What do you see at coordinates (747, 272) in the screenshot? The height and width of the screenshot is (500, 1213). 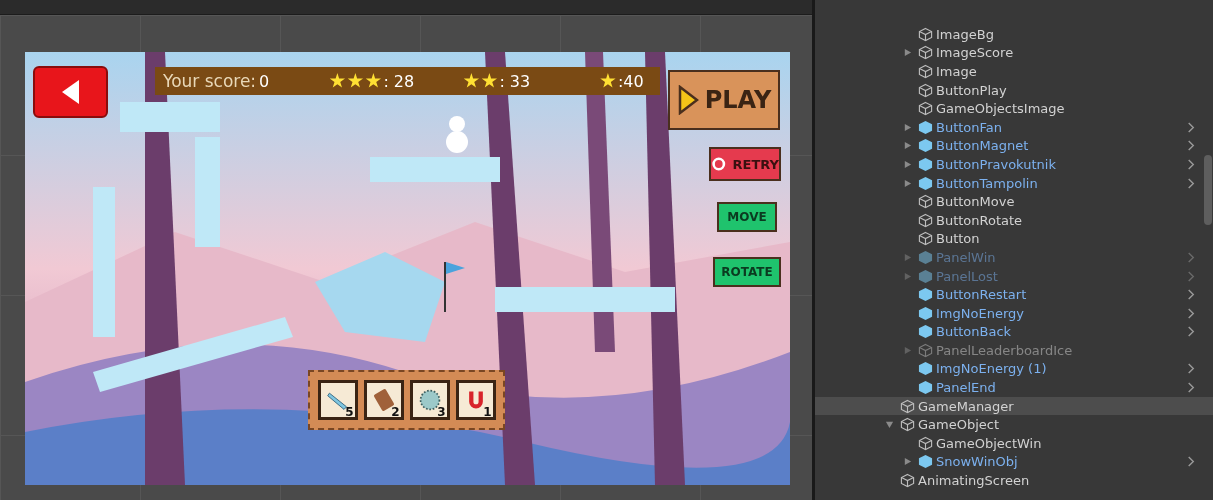 I see `rotate-button: ROTATE` at bounding box center [747, 272].